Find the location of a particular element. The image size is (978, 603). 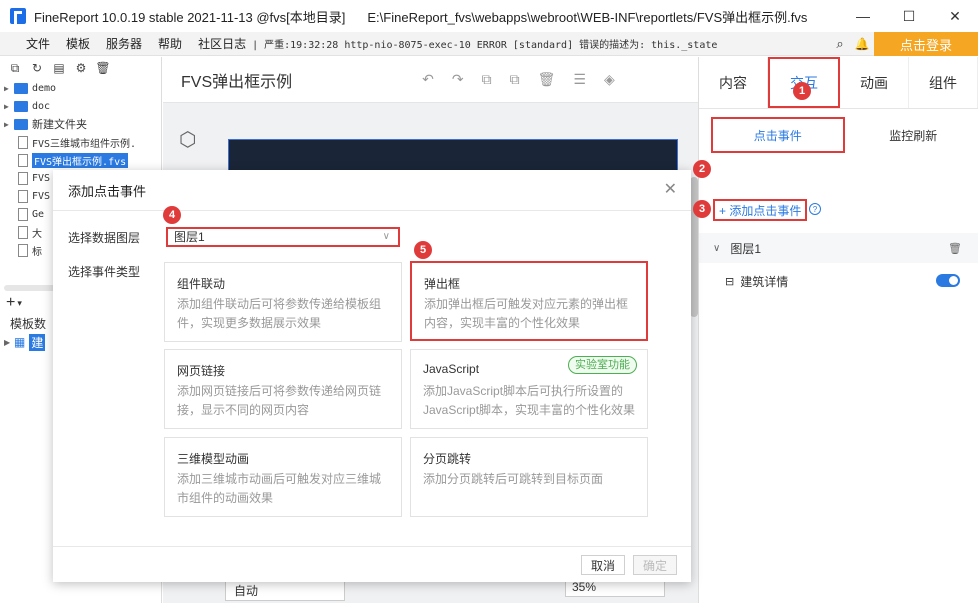

layer-name: 图层1 is located at coordinates (746, 248).